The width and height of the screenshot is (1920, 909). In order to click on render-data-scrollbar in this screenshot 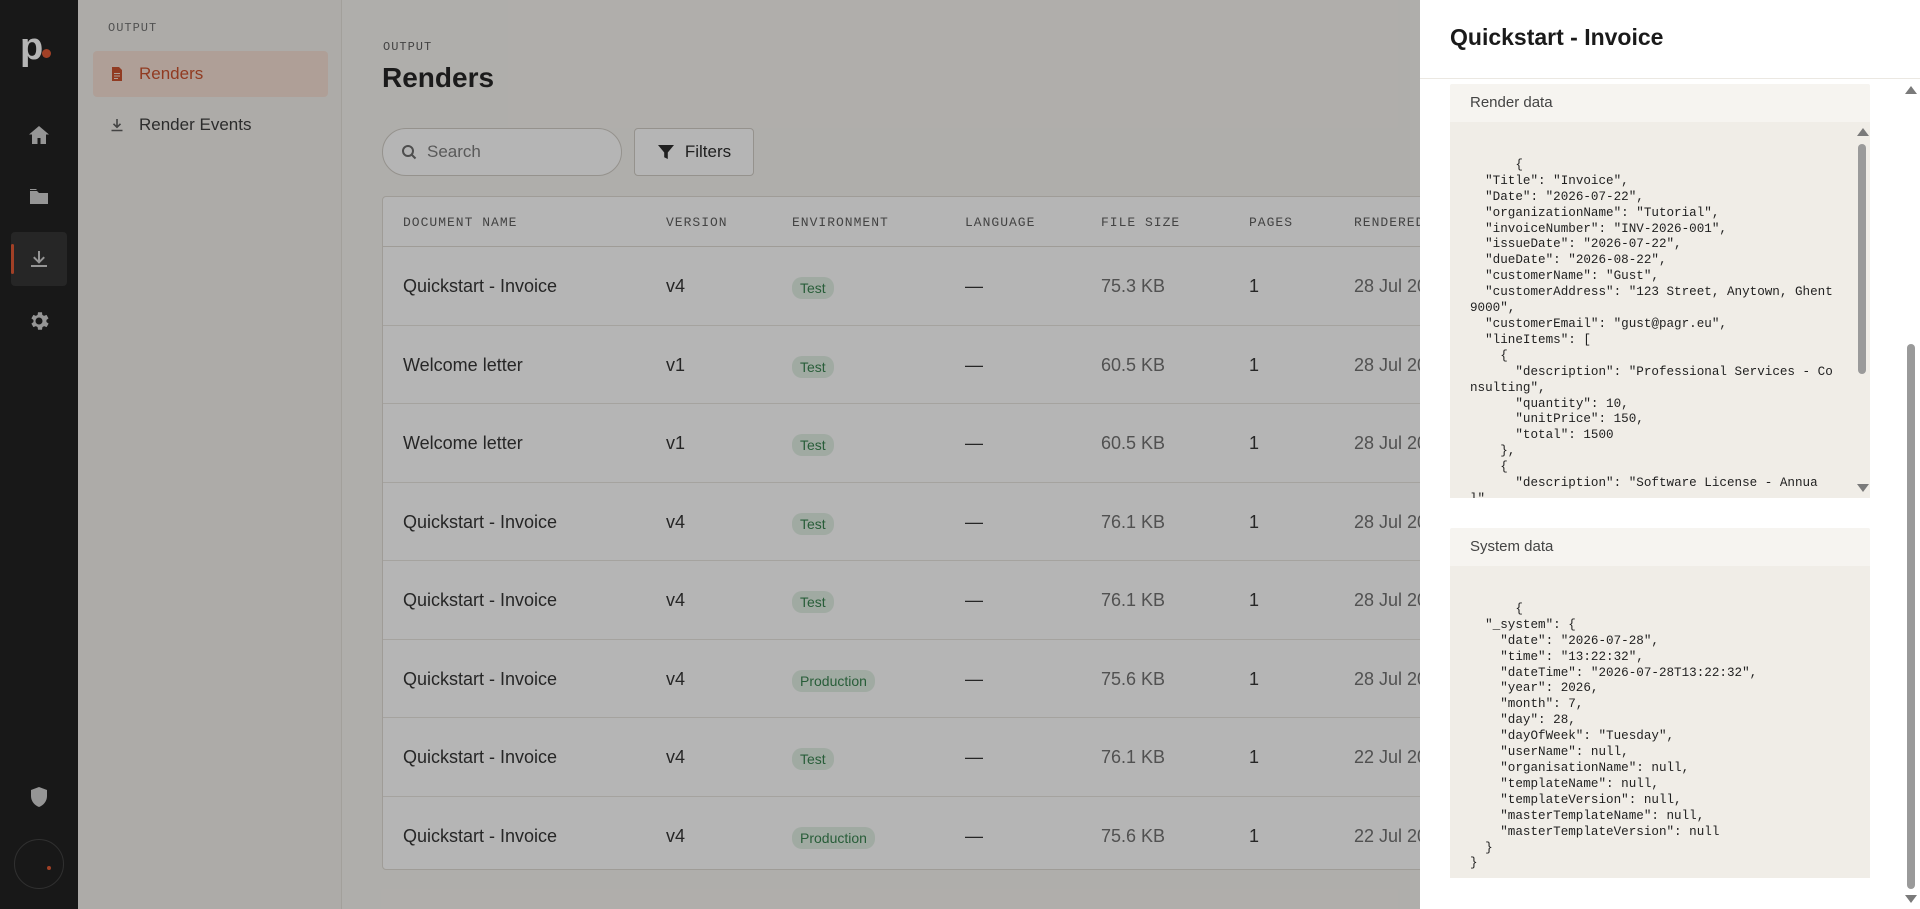, I will do `click(1863, 310)`.